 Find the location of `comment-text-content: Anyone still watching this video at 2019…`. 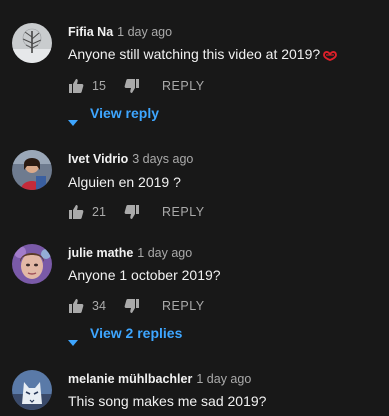

comment-text-content: Anyone still watching this video at 2019… is located at coordinates (194, 54).